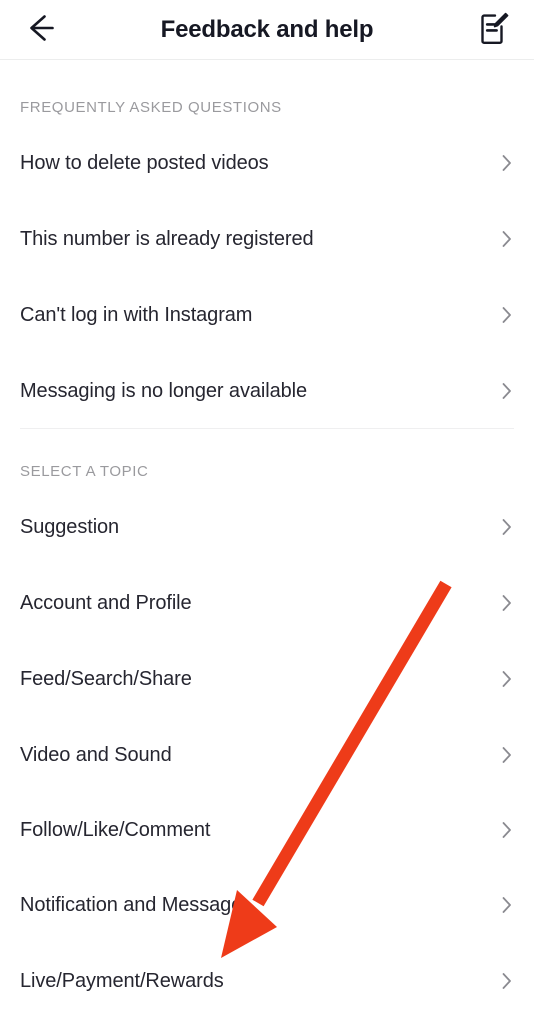 Image resolution: width=534 pixels, height=1024 pixels. I want to click on list-item-label: Account and Profile, so click(106, 603).